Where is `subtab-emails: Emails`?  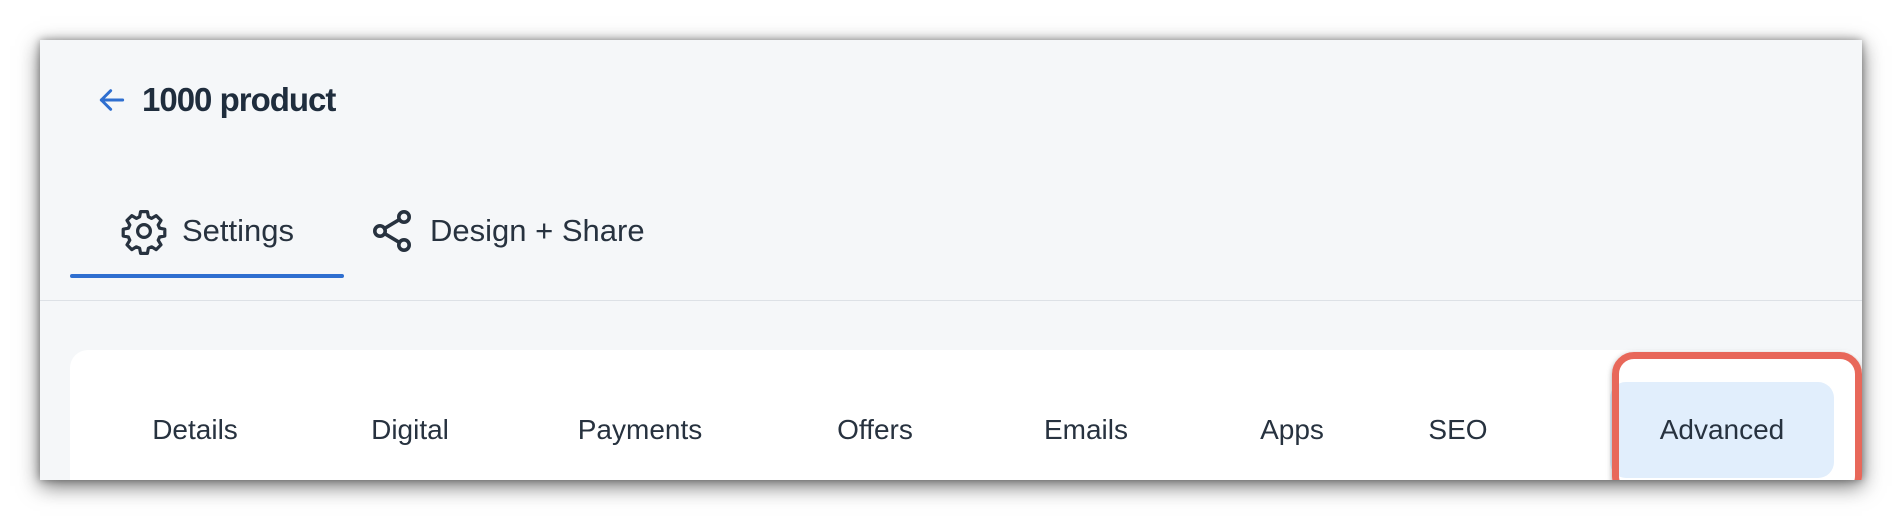 subtab-emails: Emails is located at coordinates (1086, 430).